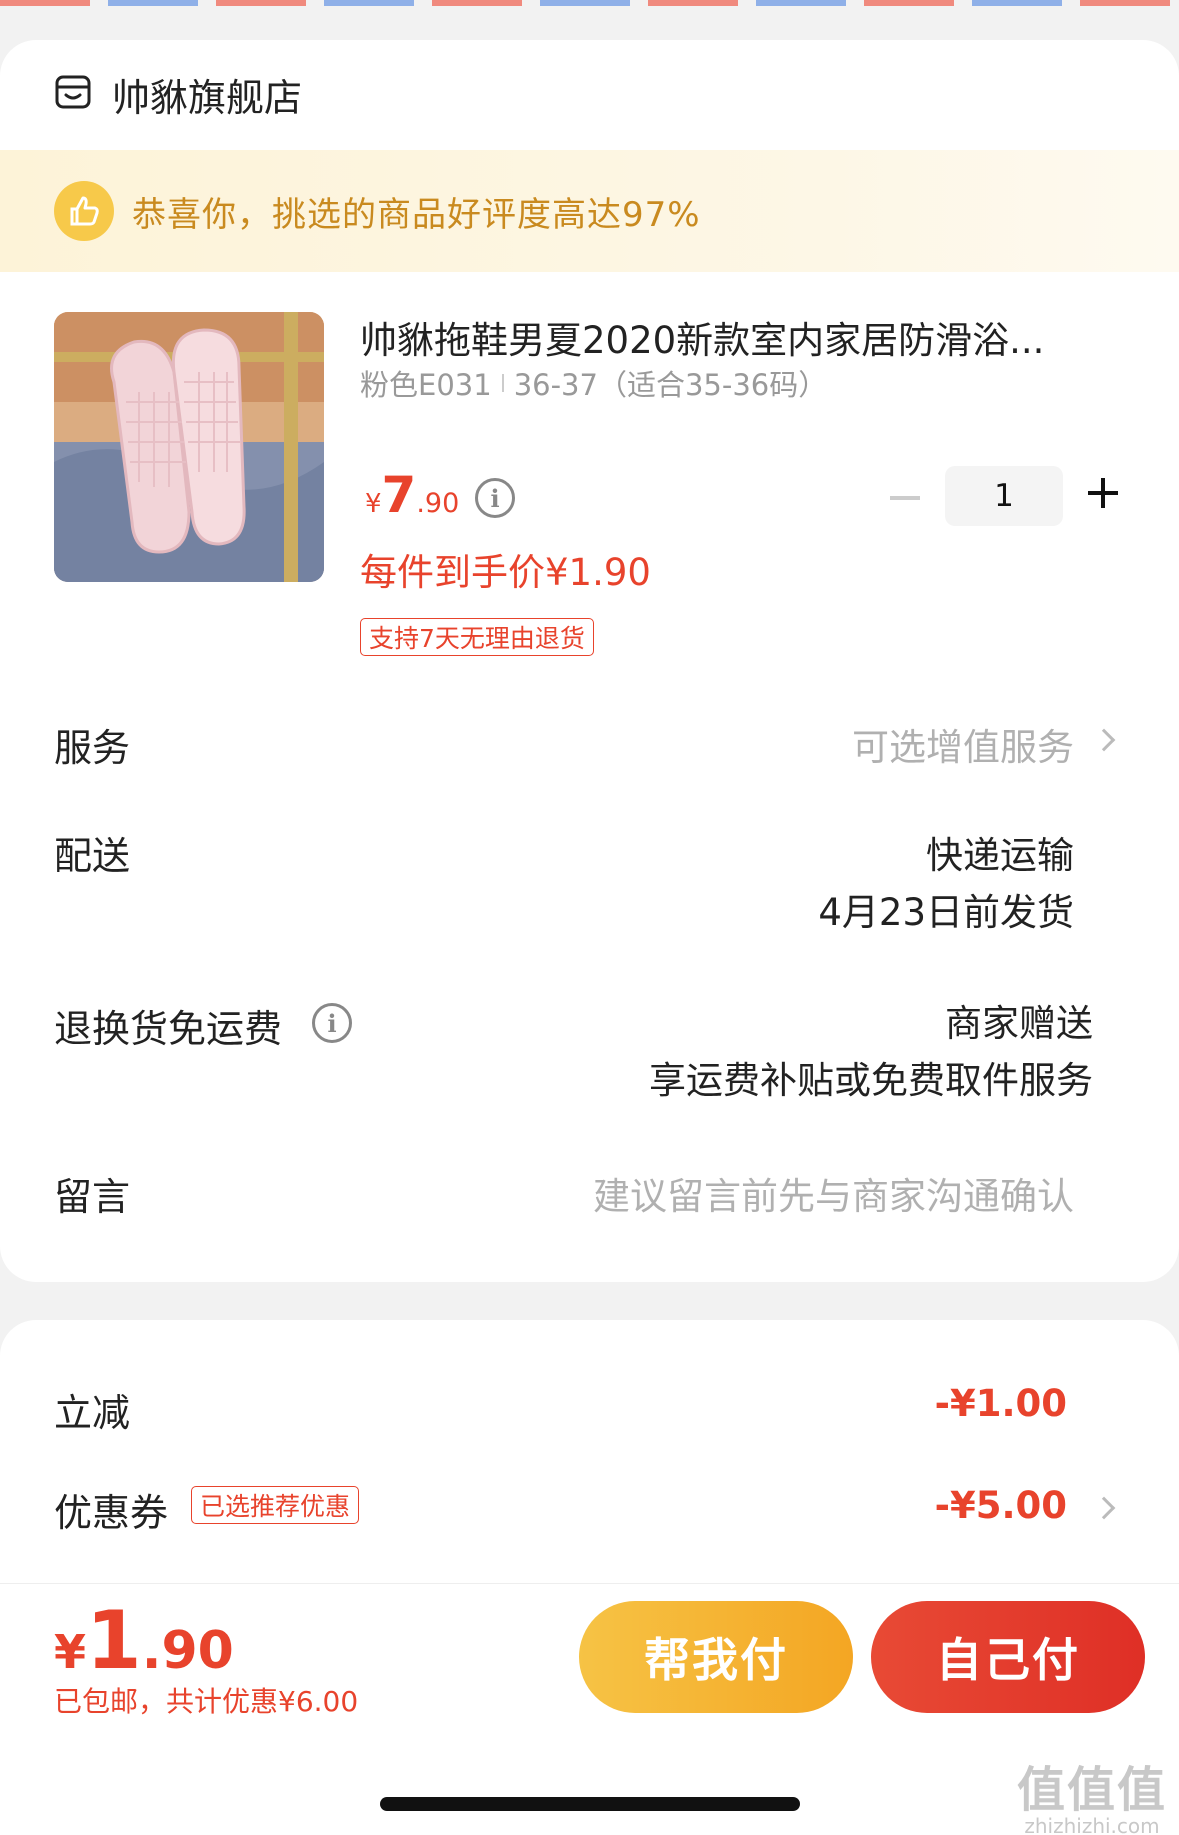 This screenshot has height=1835, width=1179. What do you see at coordinates (275, 1505) in the screenshot?
I see `coupon-badge: 已选推荐优惠` at bounding box center [275, 1505].